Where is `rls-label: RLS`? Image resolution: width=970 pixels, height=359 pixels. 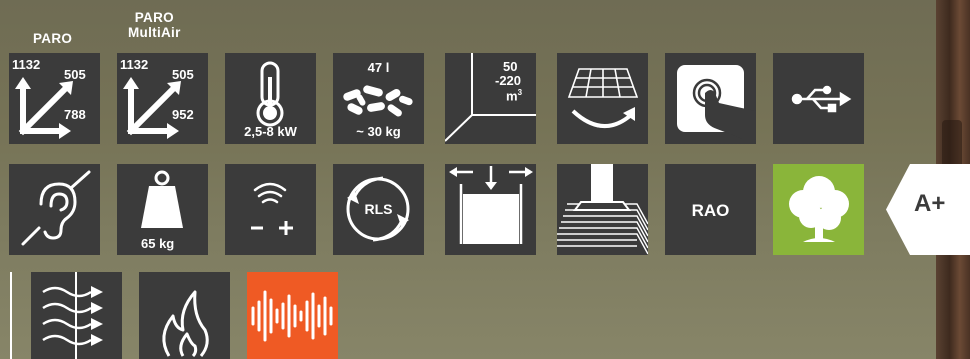
rls-label: RLS is located at coordinates (378, 209).